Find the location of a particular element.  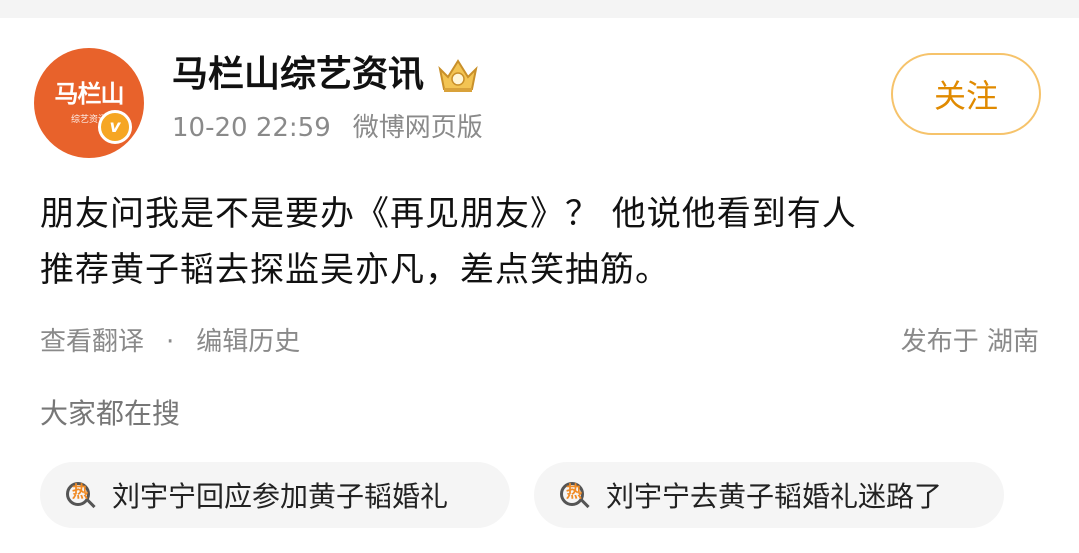

follow-button: 关注 is located at coordinates (966, 94).